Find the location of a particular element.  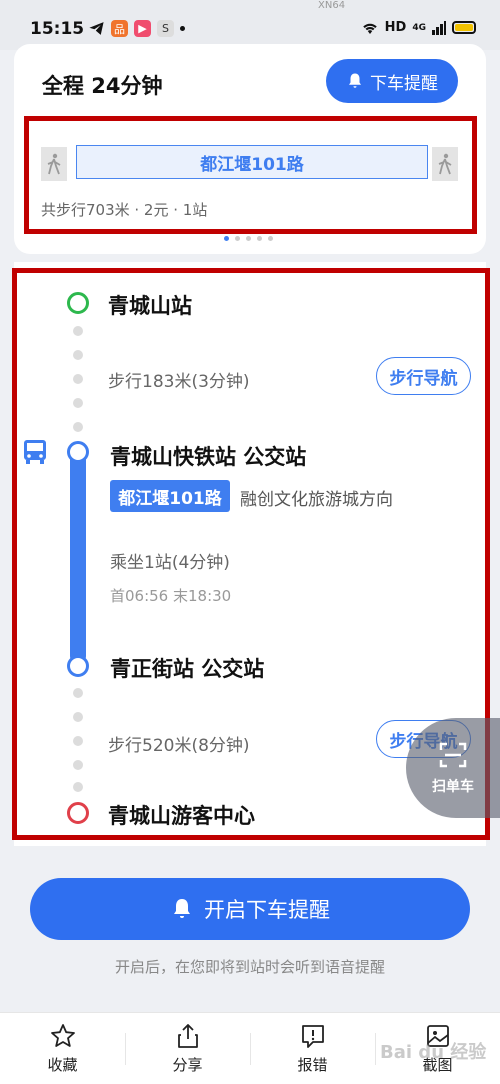

route-bus-segment: 都江堰101路 is located at coordinates (252, 162).